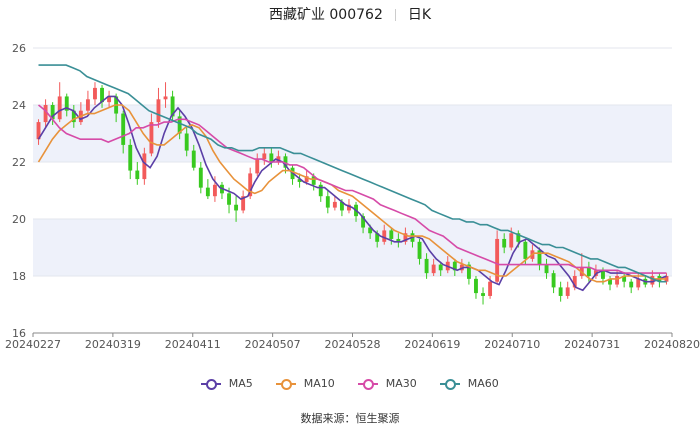 This screenshot has height=426, width=700. Describe the element at coordinates (377, 418) in the screenshot. I see `source-value: 恒生聚源` at that location.